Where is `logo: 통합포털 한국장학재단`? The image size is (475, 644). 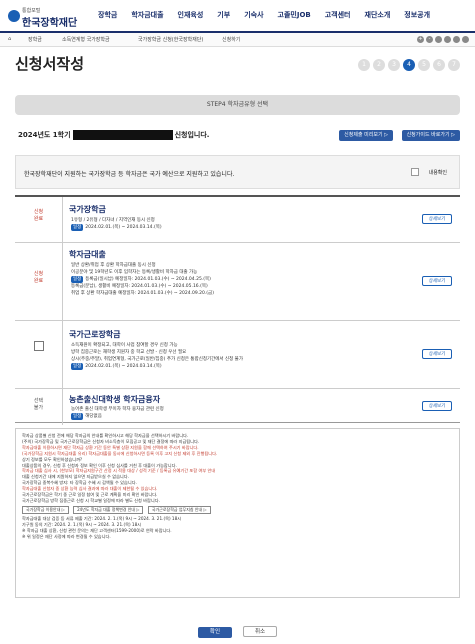
logo: 통합포털 한국장학재단 is located at coordinates (53, 17).